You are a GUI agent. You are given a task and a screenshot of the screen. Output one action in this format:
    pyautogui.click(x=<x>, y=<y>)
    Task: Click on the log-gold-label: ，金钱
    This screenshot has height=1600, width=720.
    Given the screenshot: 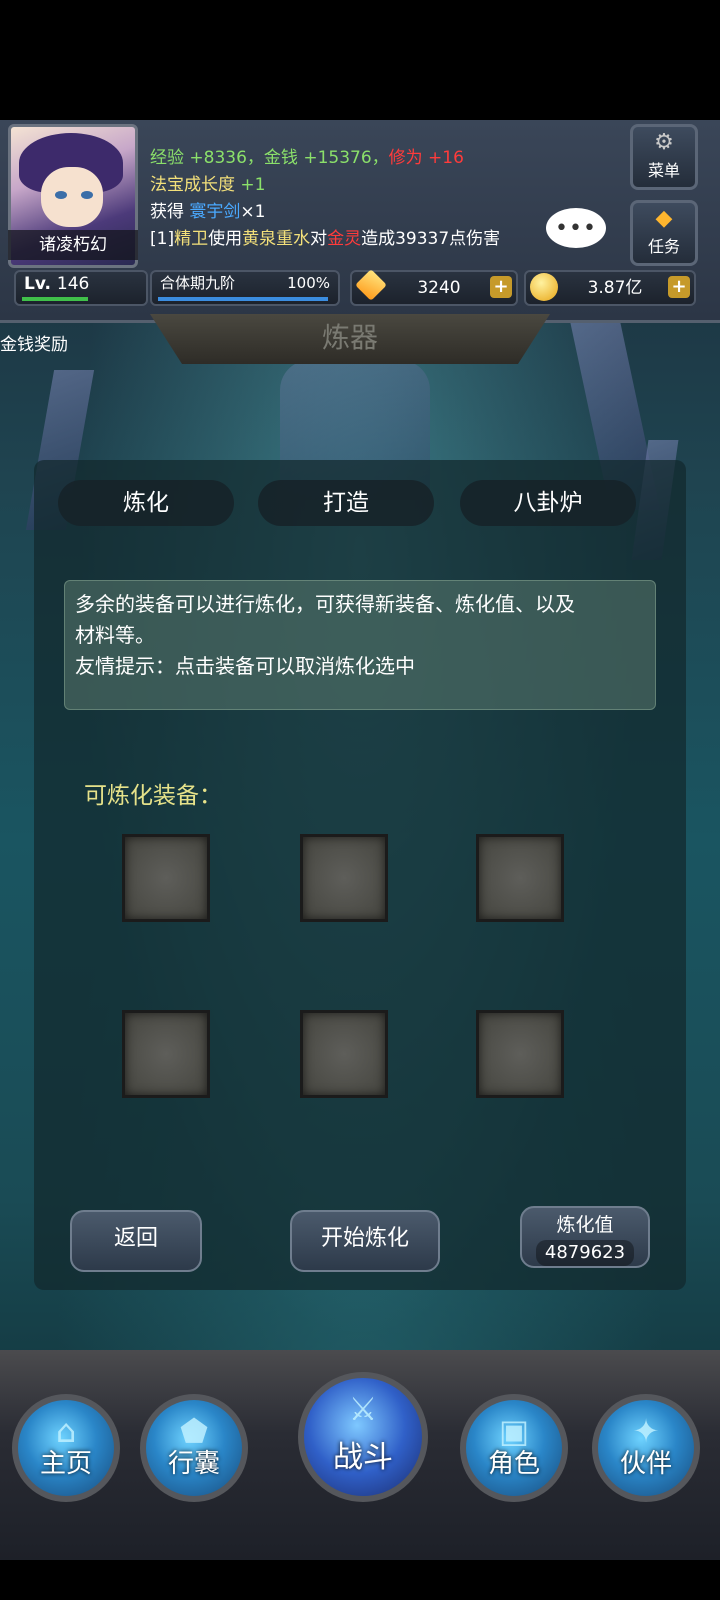 What is the action you would take?
    pyautogui.click(x=275, y=158)
    